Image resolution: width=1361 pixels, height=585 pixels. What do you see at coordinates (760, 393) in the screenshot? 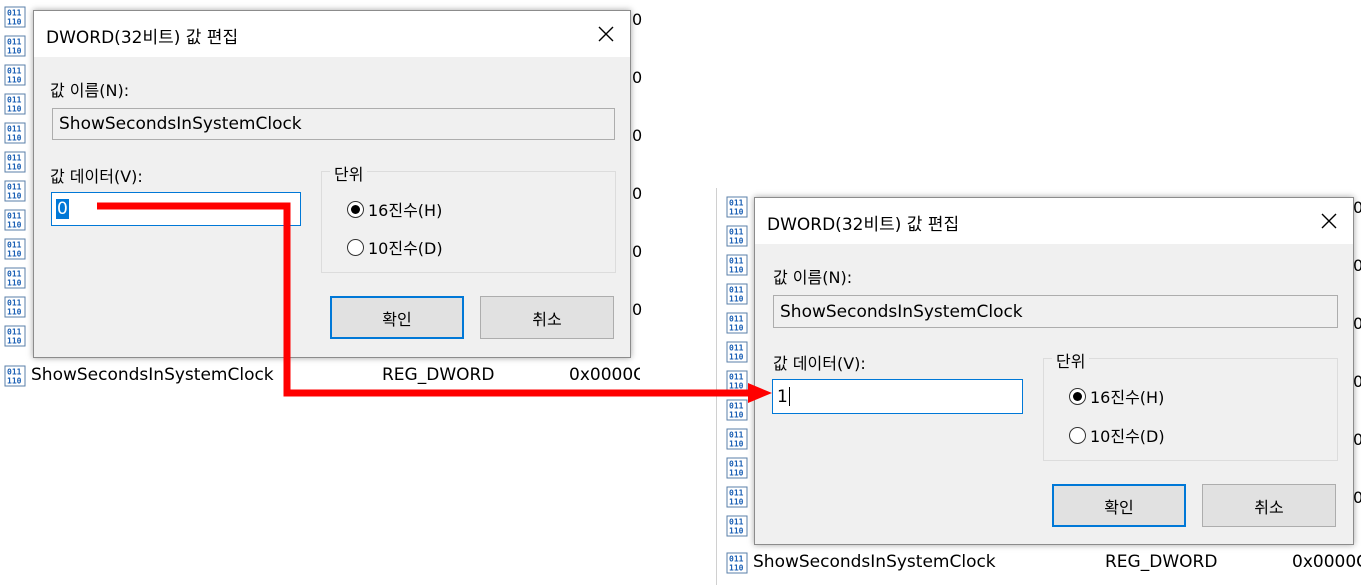
I see `red-arrow-head` at bounding box center [760, 393].